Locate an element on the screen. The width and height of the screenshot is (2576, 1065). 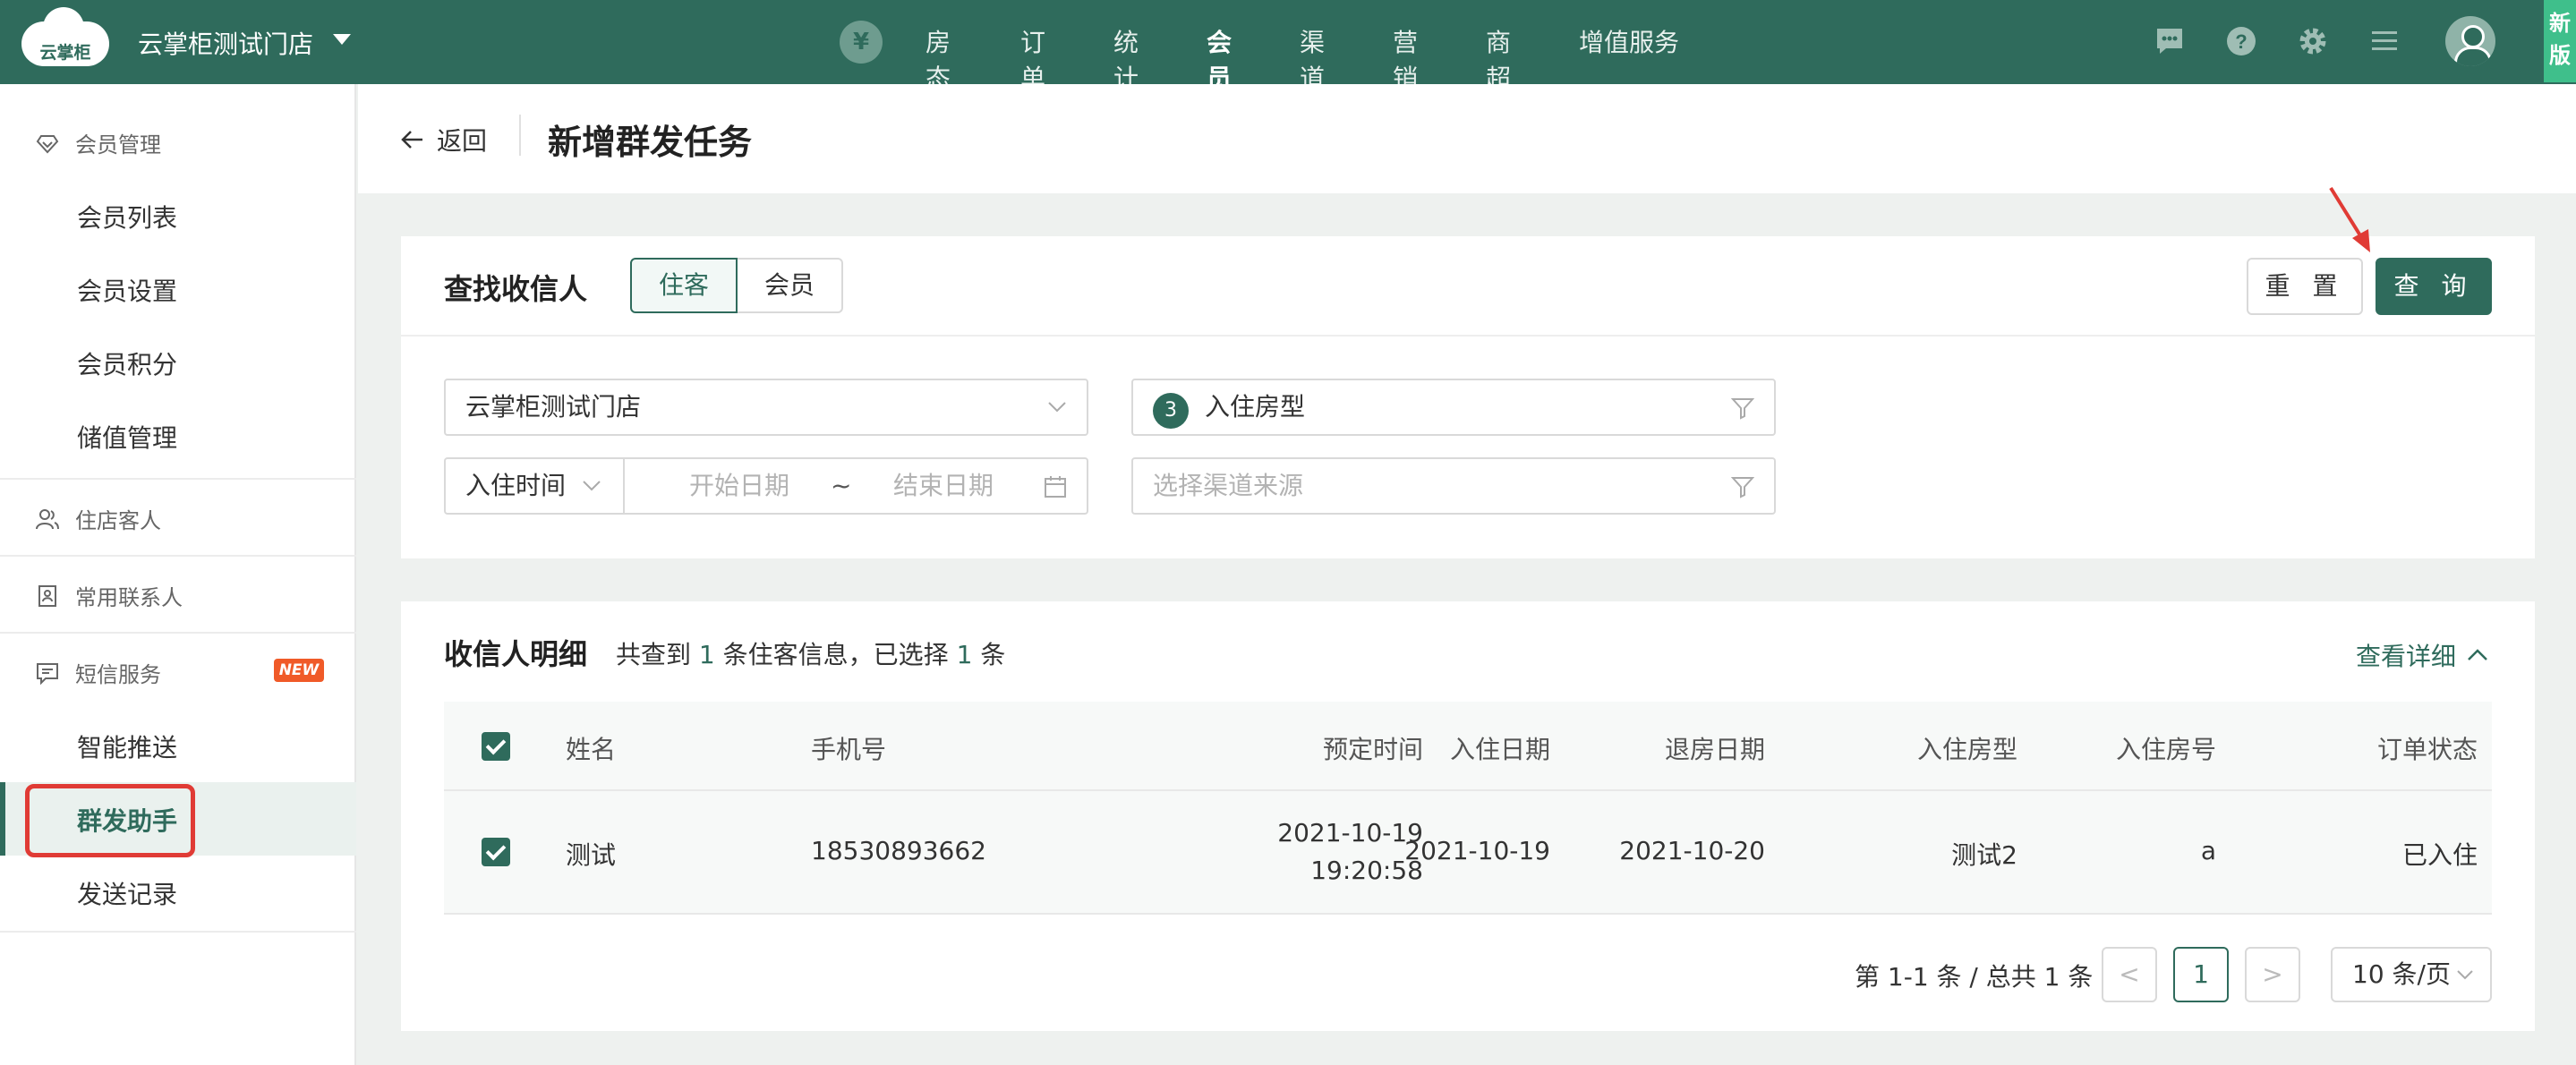
start-date-input: 开始日期 is located at coordinates (739, 486).